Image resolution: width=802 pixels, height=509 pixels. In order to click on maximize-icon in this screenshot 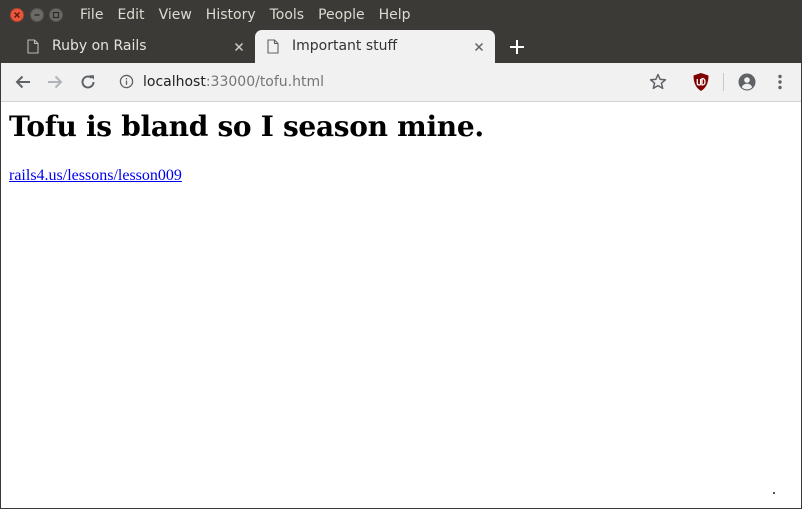, I will do `click(56, 15)`.